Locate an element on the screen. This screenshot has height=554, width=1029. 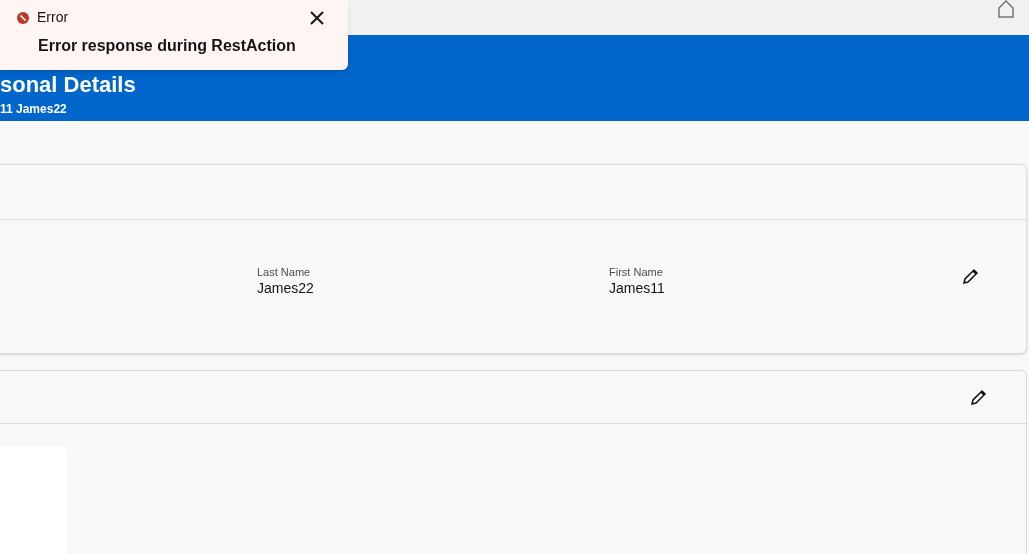
home-icon is located at coordinates (1006, 9).